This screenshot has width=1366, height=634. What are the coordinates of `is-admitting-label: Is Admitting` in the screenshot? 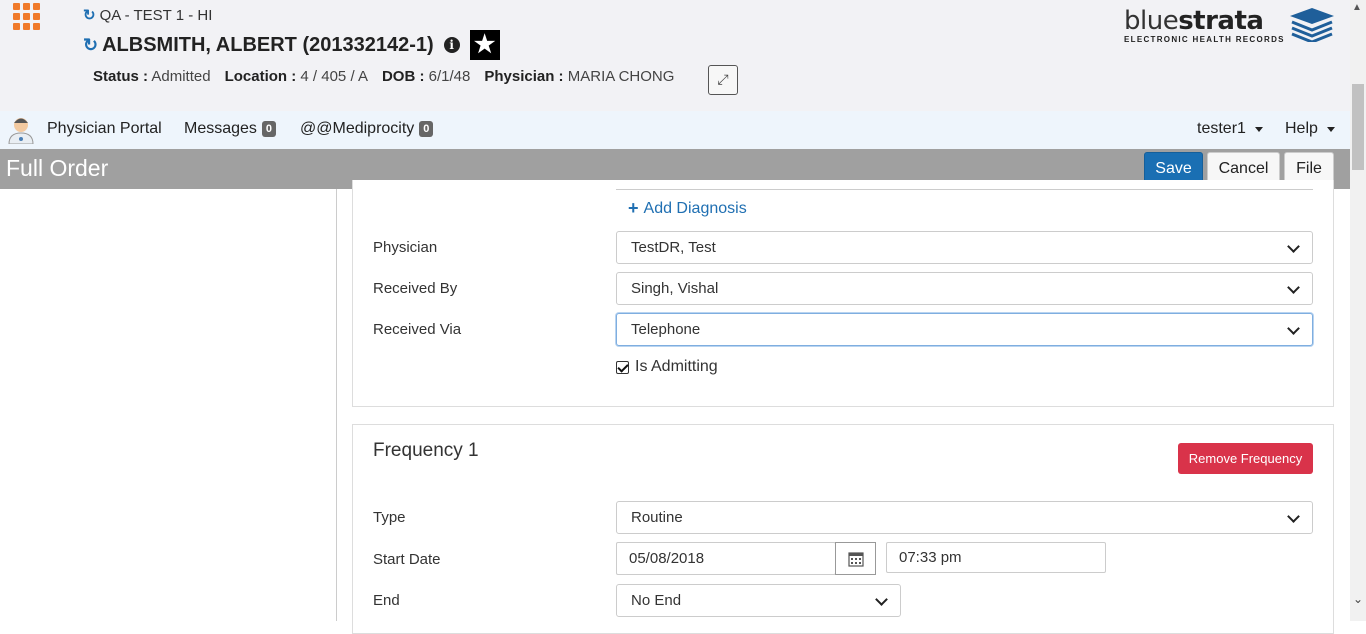 It's located at (676, 366).